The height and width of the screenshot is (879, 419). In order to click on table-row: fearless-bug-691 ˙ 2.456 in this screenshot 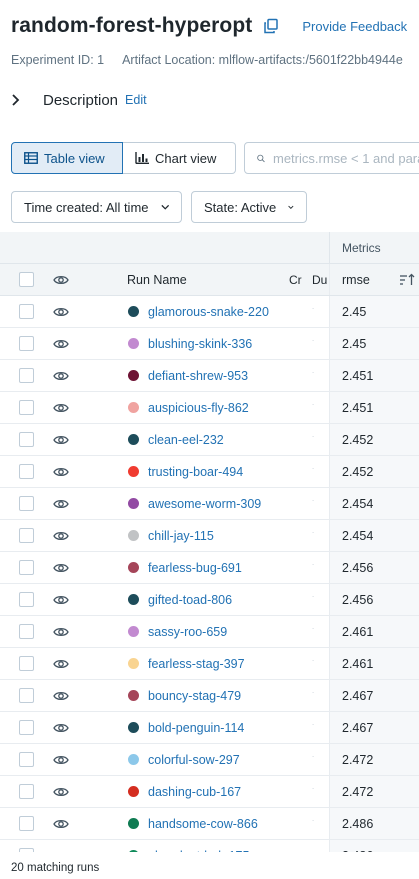, I will do `click(209, 568)`.